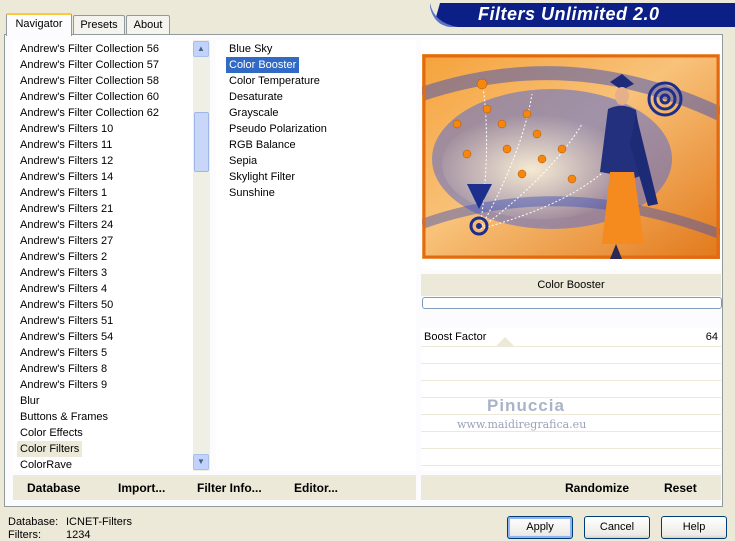 This screenshot has height=541, width=735. What do you see at coordinates (99, 522) in the screenshot?
I see `status-database-value: ICNET-Filters` at bounding box center [99, 522].